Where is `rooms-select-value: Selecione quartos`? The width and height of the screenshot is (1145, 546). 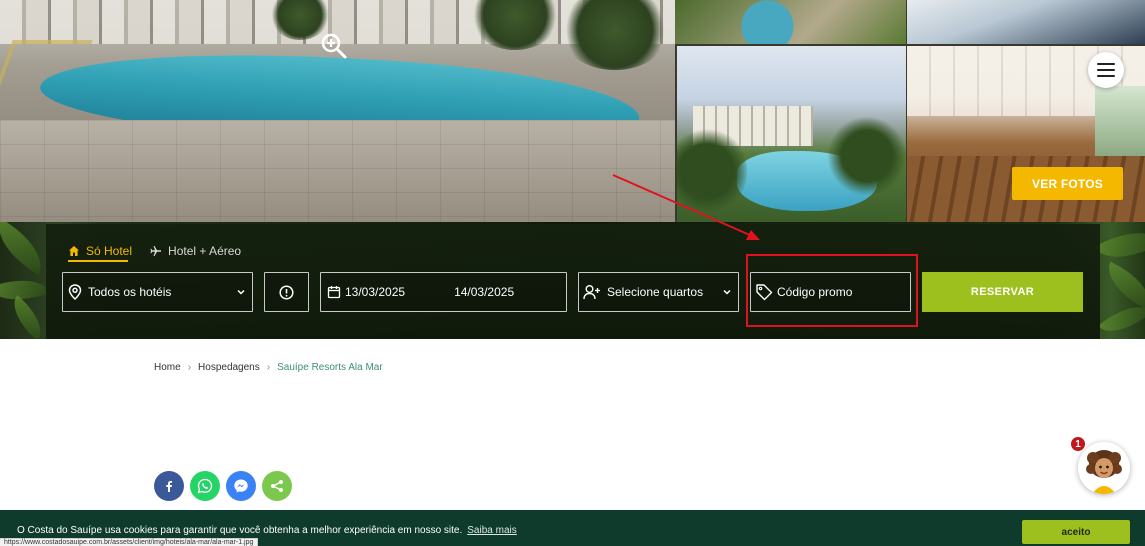 rooms-select-value: Selecione quartos is located at coordinates (655, 292).